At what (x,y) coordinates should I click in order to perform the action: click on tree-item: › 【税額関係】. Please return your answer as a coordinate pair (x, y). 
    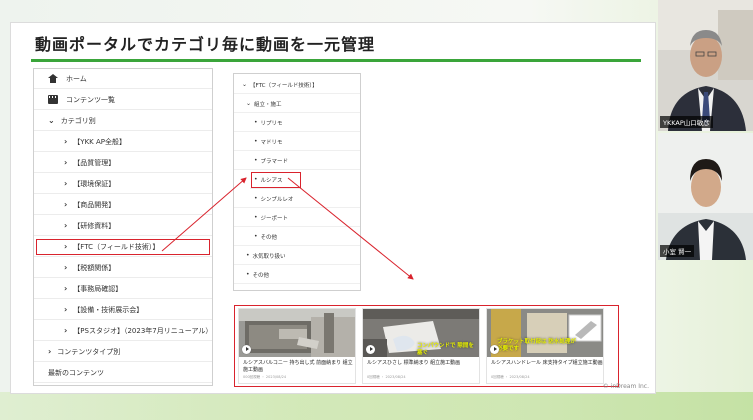
    Looking at the image, I should click on (123, 268).